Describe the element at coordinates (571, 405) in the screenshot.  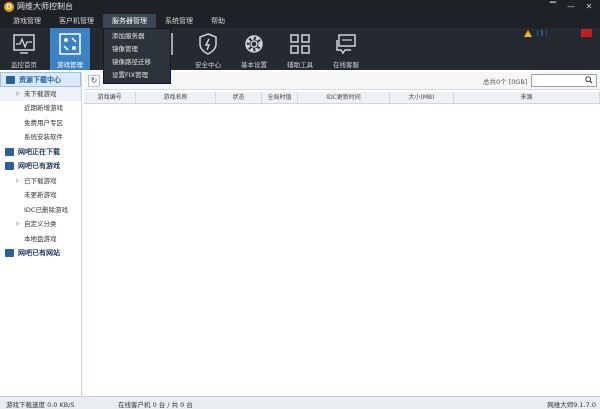
I see `app-version: 网维大师9.1.7.0` at that location.